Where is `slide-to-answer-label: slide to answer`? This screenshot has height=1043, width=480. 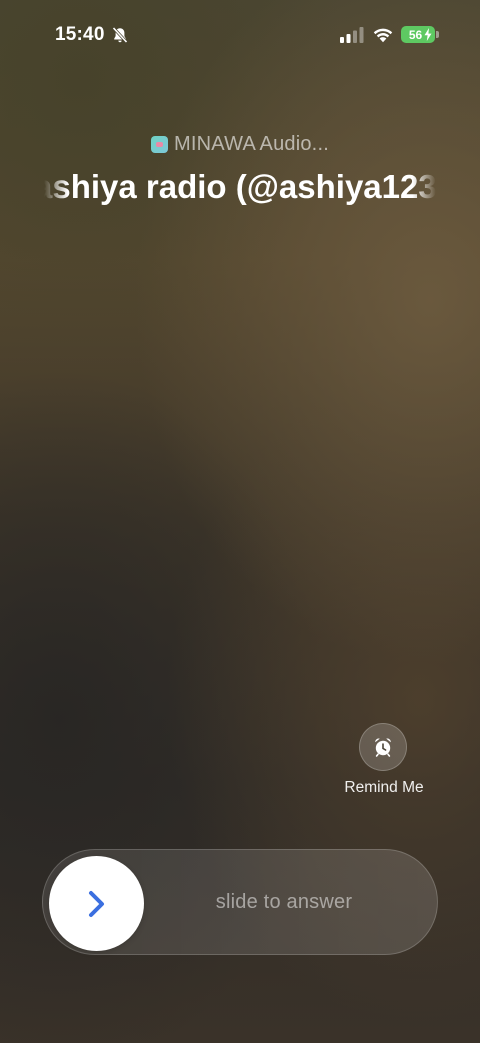 slide-to-answer-label: slide to answer is located at coordinates (284, 902).